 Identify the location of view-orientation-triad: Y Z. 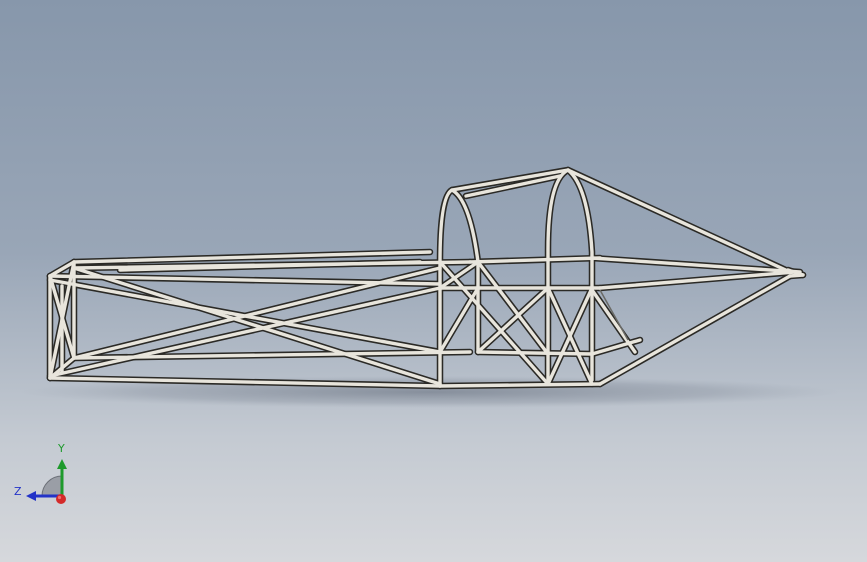
(45, 477).